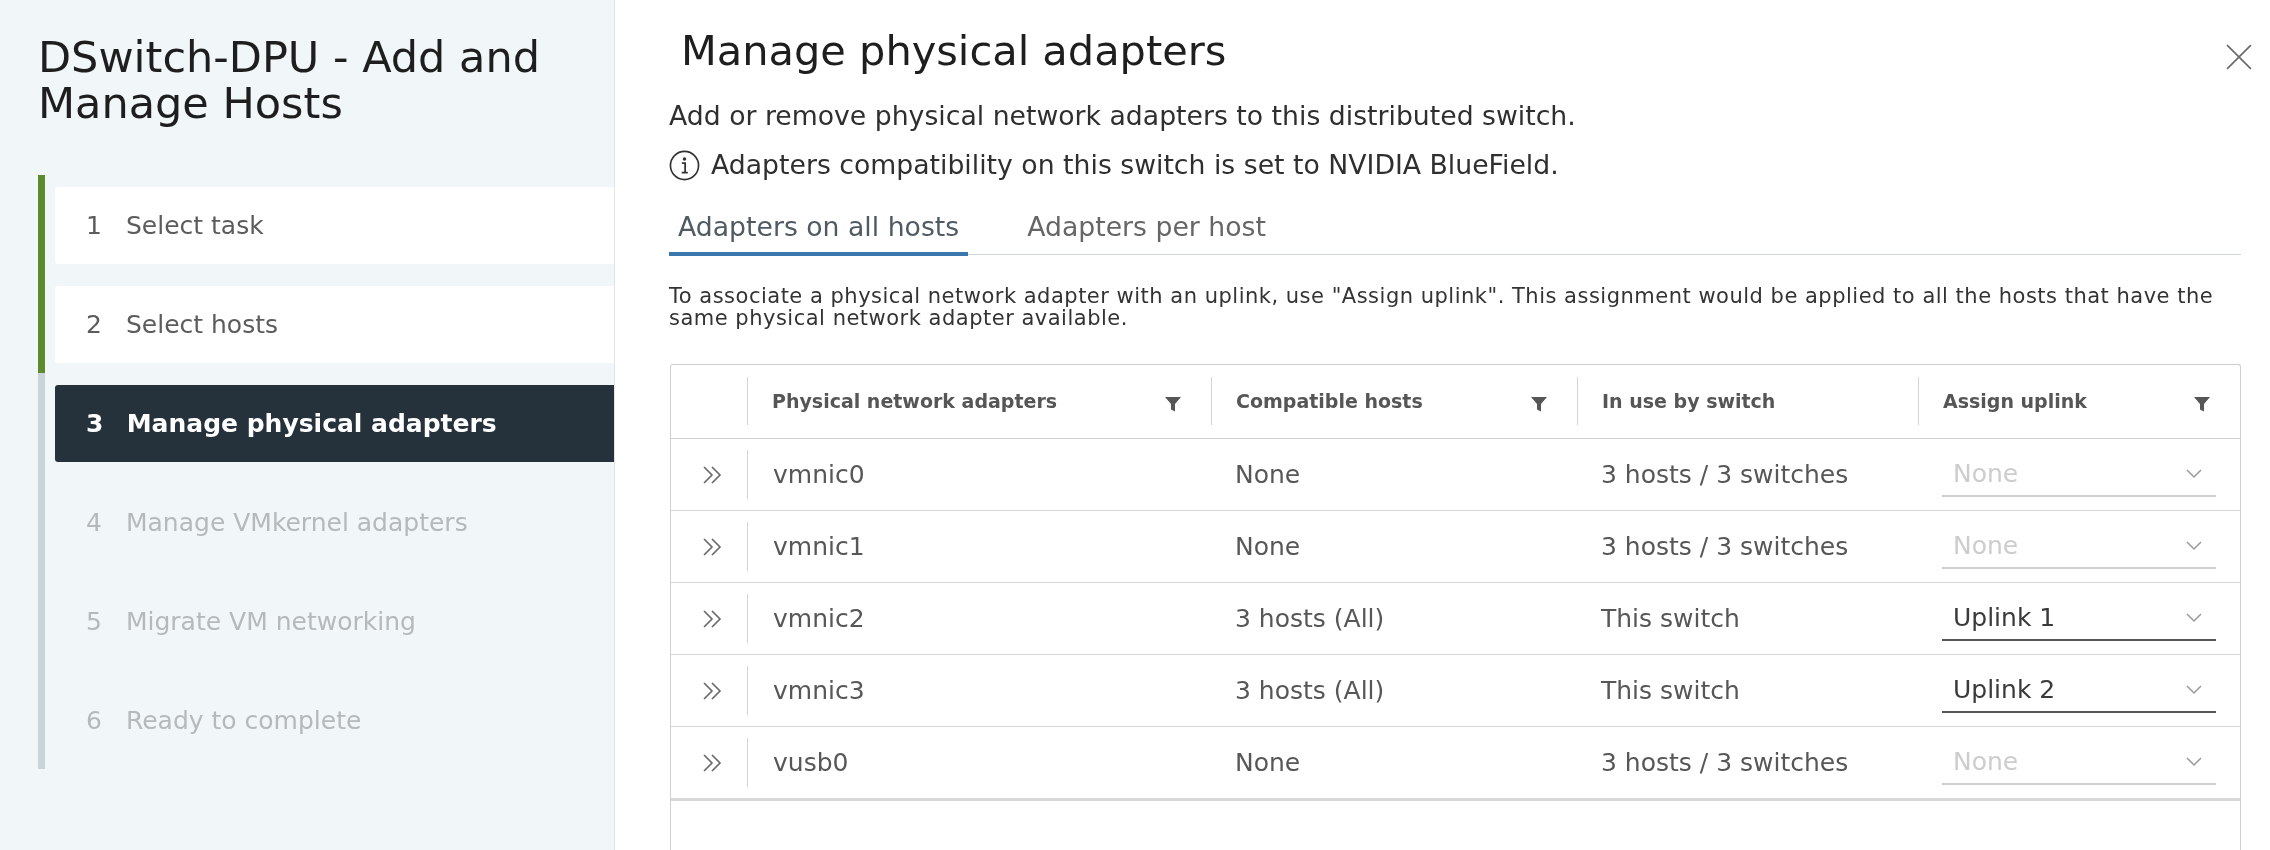  What do you see at coordinates (2079, 690) in the screenshot?
I see `uplink-dropdown: Uplink 2` at bounding box center [2079, 690].